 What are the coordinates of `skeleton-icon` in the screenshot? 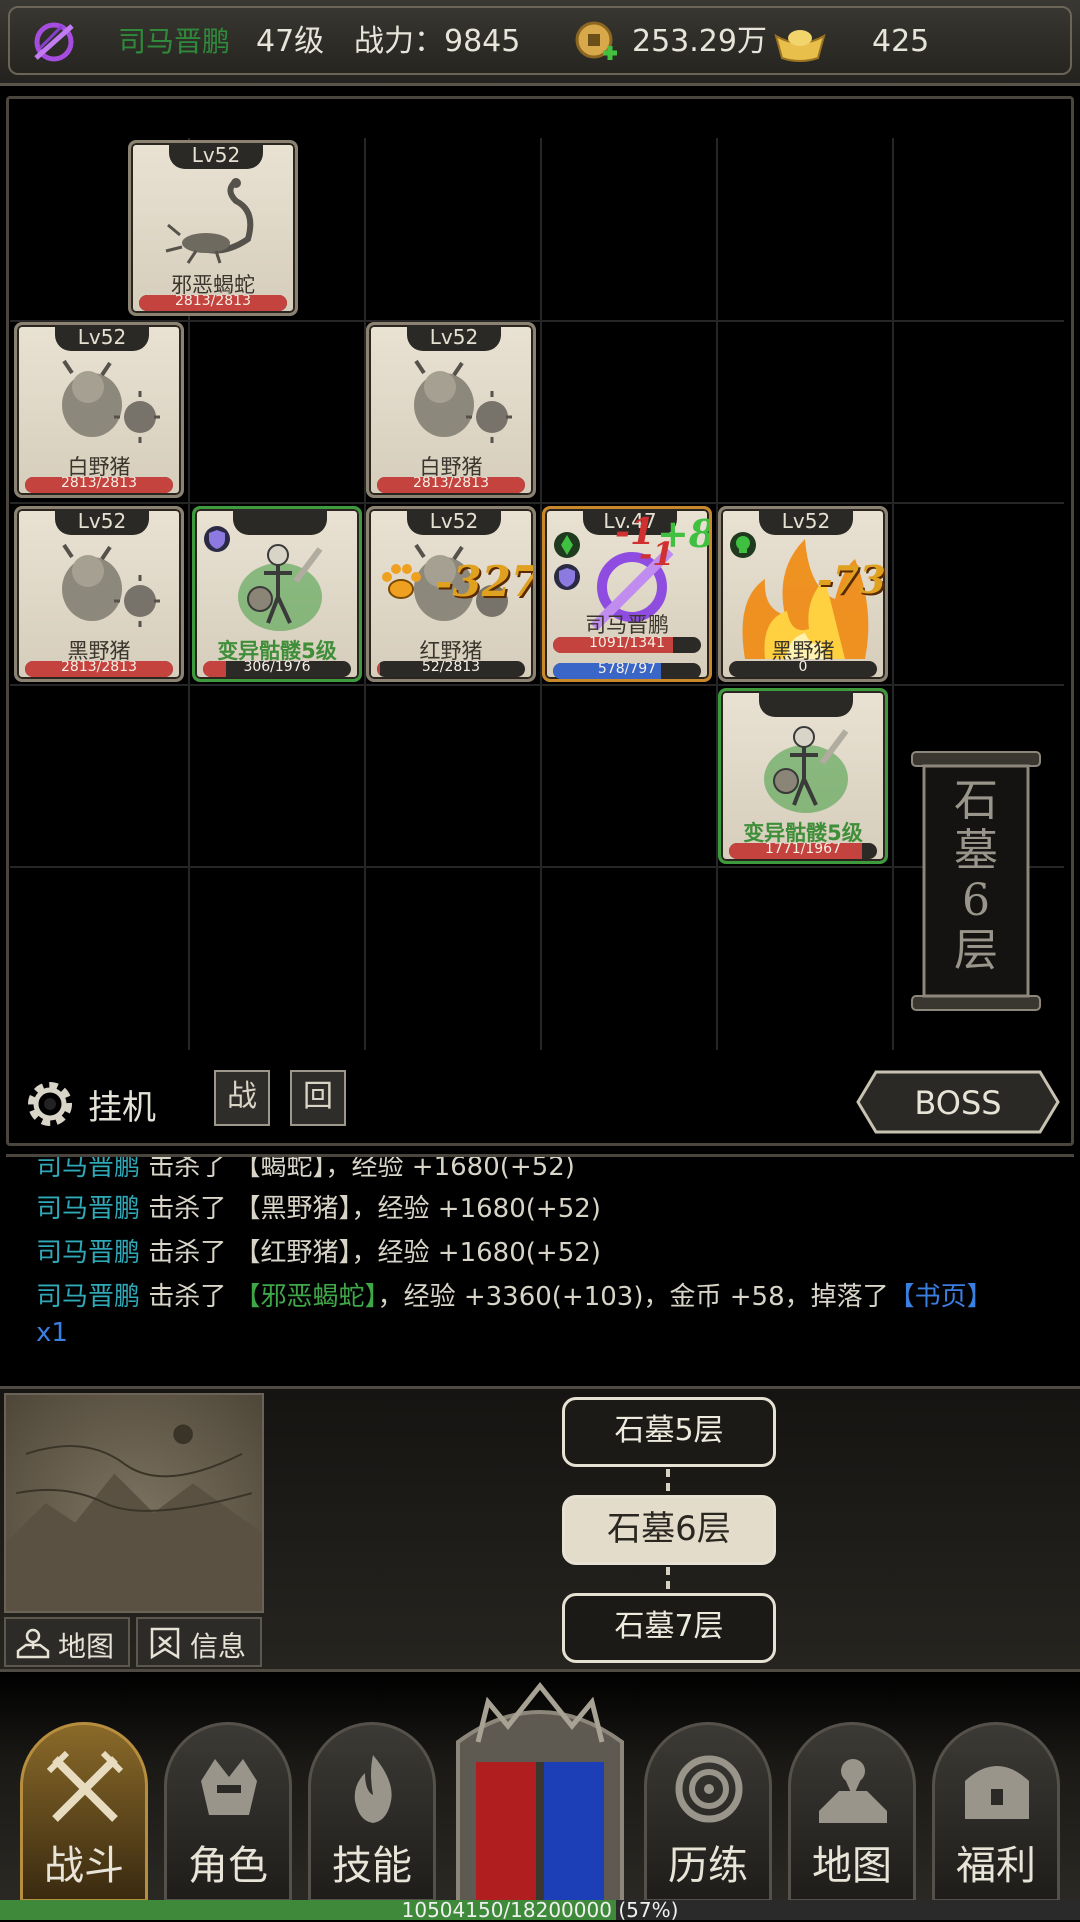 It's located at (806, 769).